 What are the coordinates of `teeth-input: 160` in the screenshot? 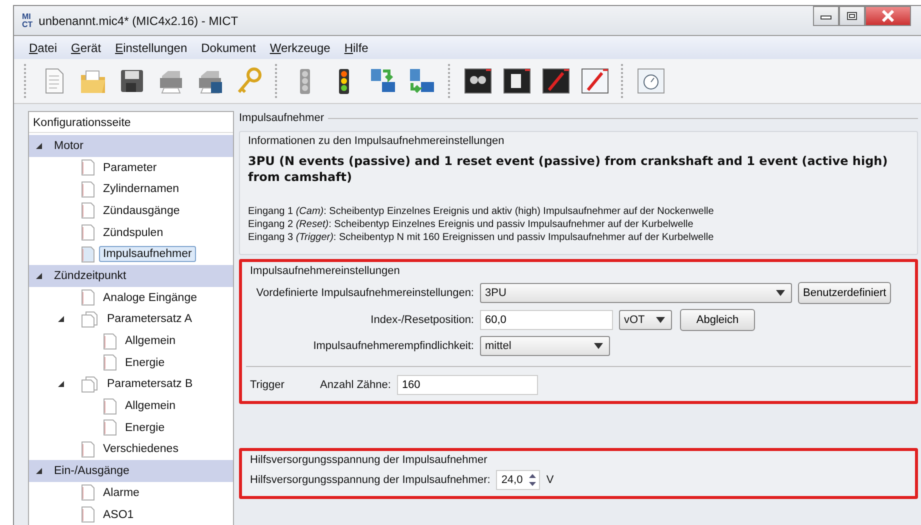 It's located at (467, 385).